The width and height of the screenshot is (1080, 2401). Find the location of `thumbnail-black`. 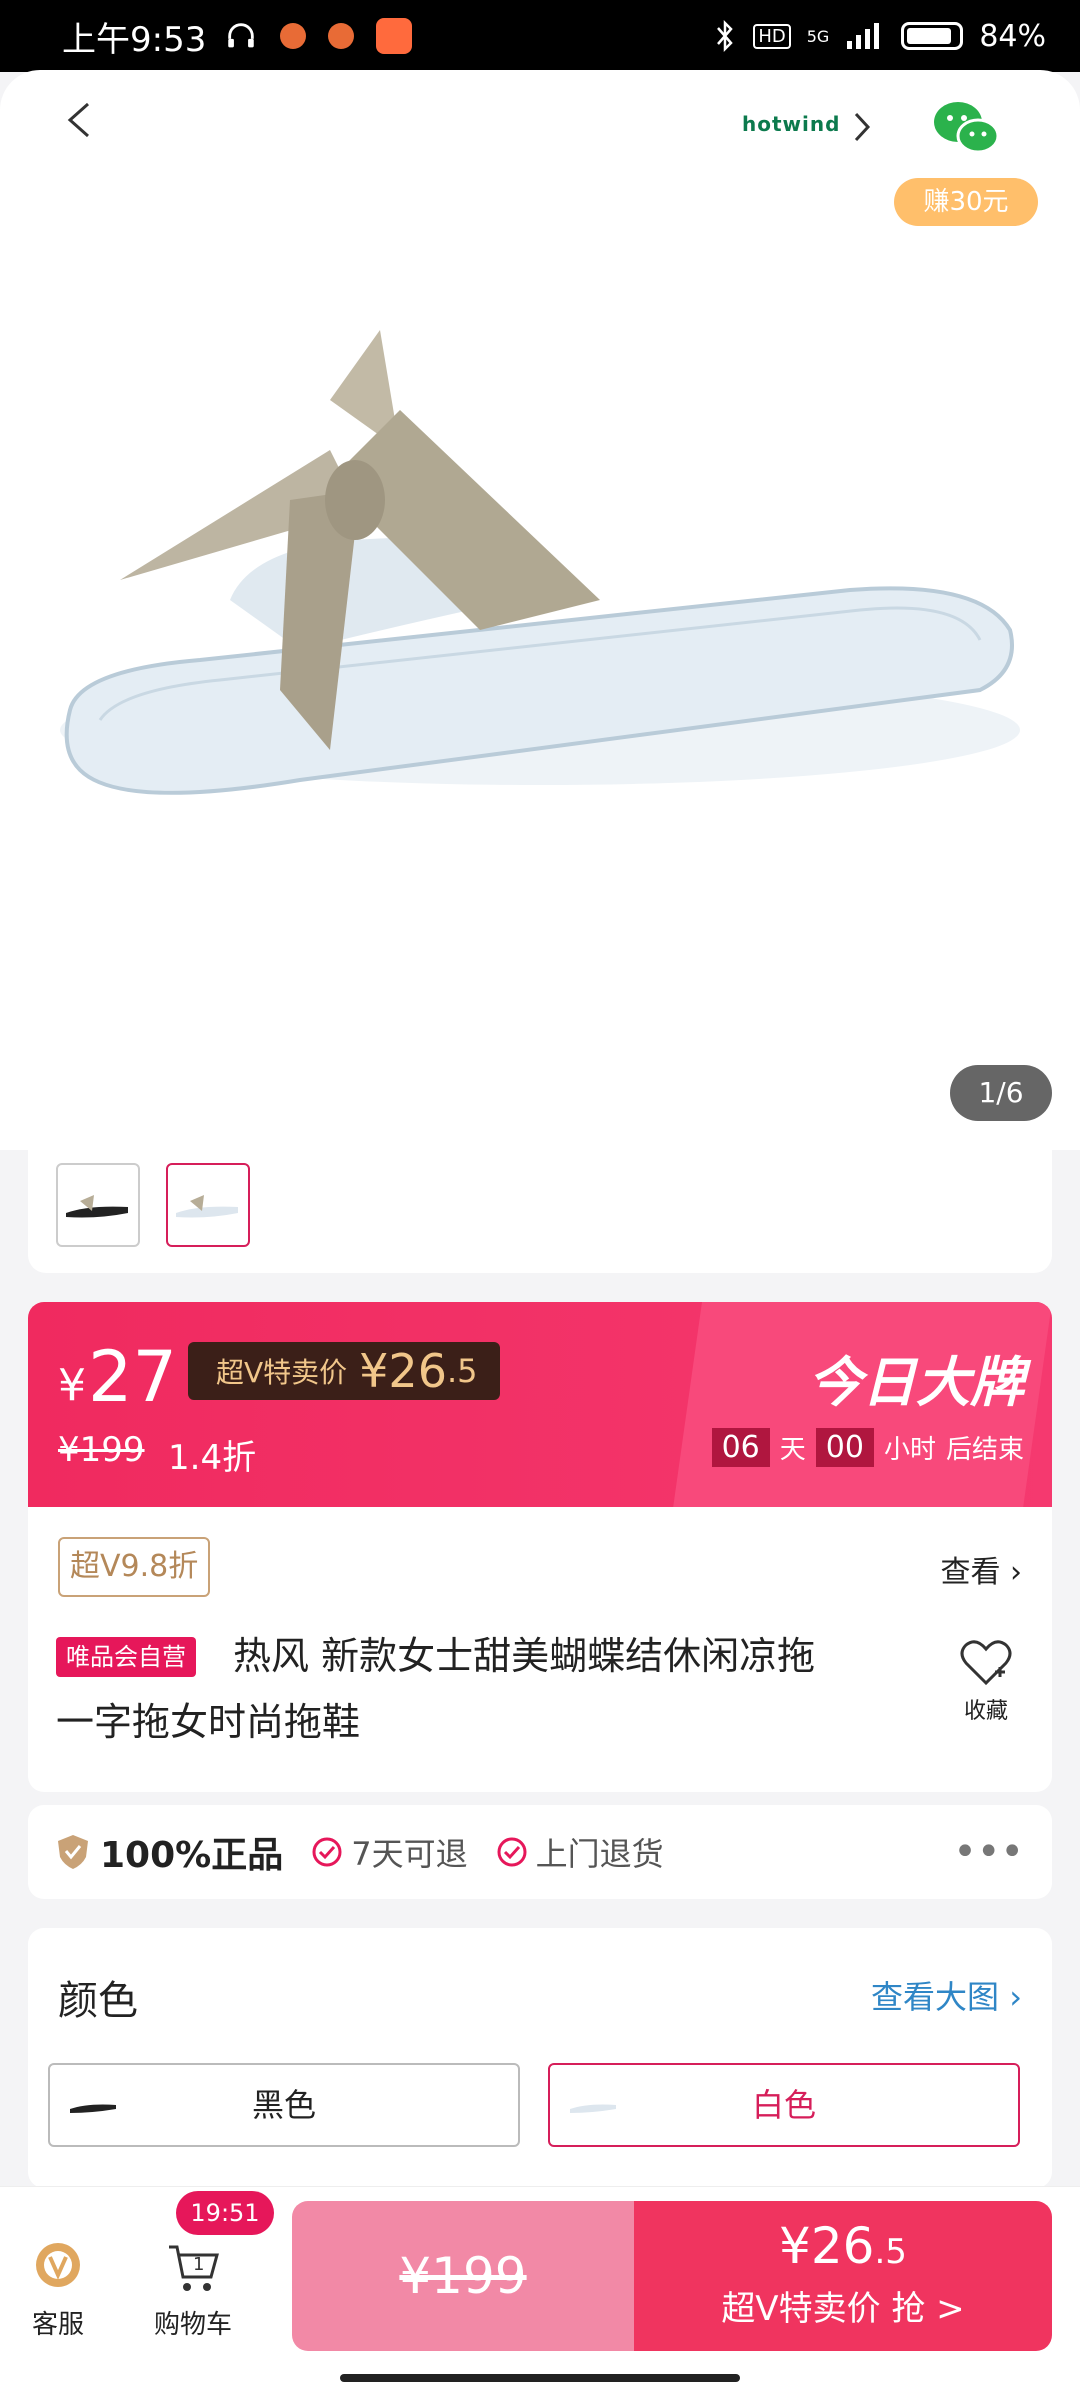

thumbnail-black is located at coordinates (98, 1205).